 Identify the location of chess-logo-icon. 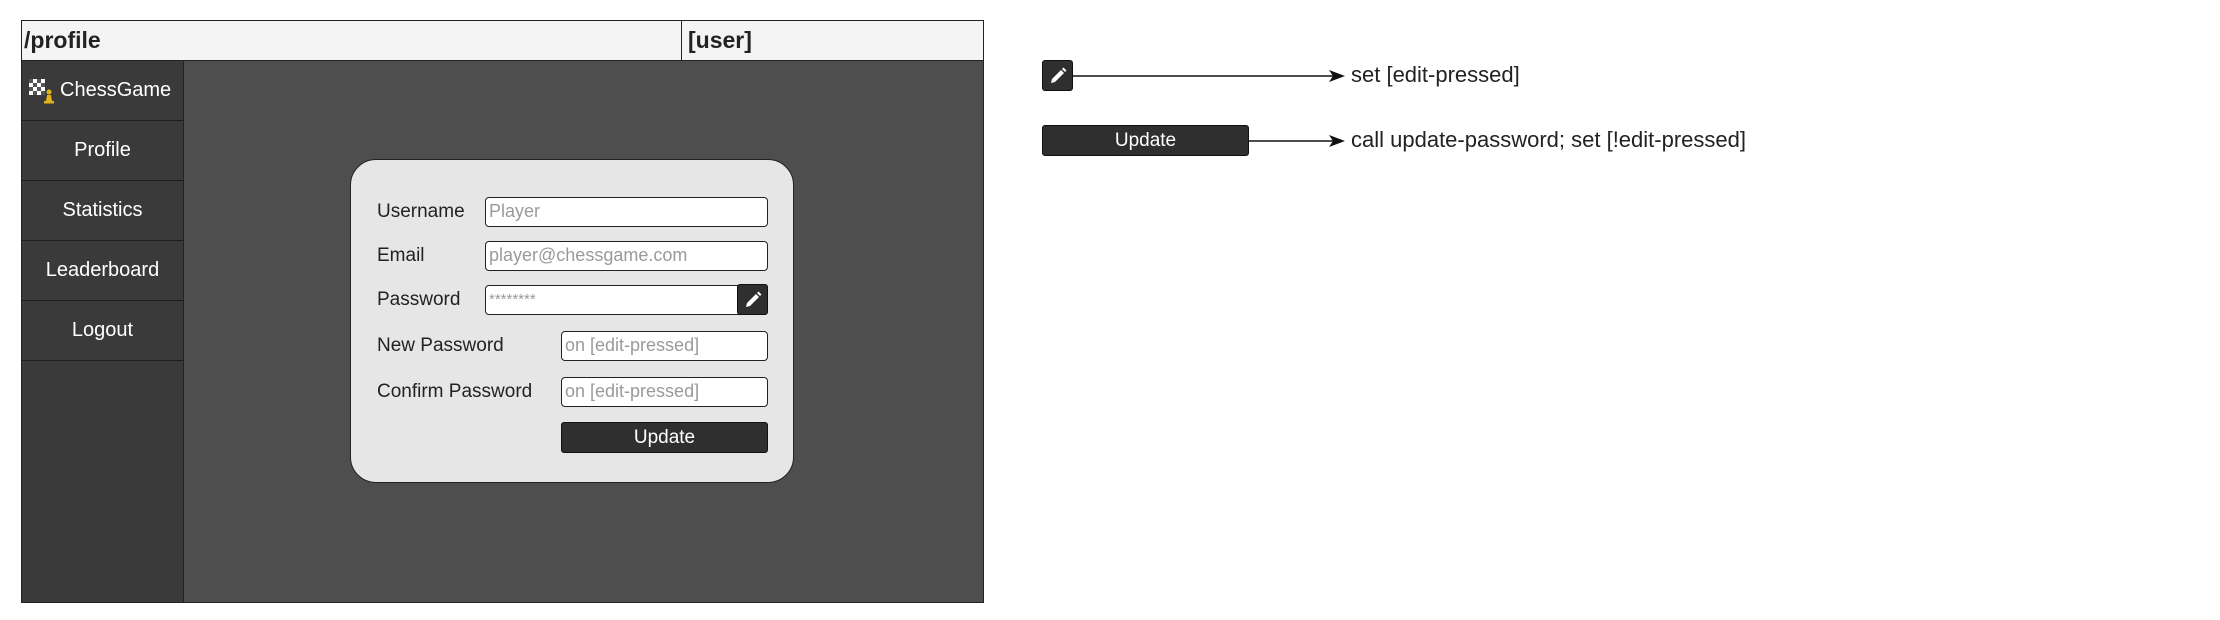
(41, 90).